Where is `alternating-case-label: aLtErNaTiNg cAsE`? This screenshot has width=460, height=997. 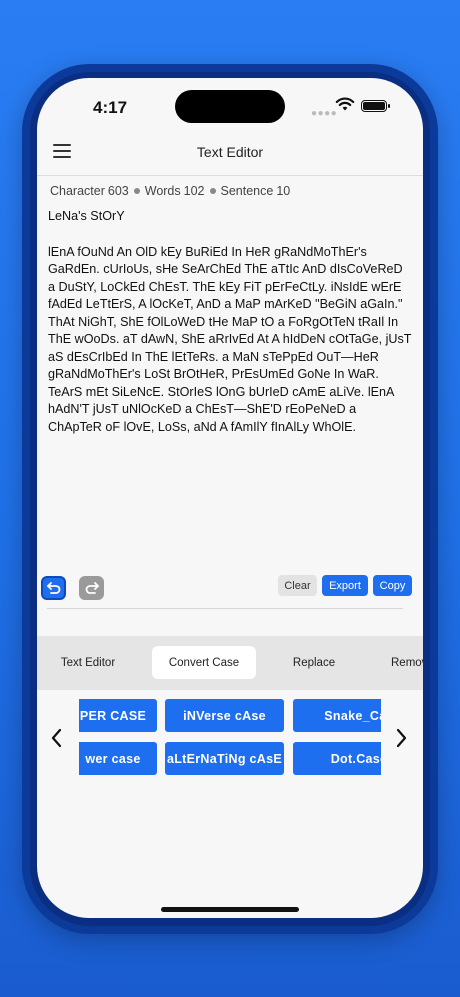
alternating-case-label: aLtErNaTiNg cAsE is located at coordinates (224, 758).